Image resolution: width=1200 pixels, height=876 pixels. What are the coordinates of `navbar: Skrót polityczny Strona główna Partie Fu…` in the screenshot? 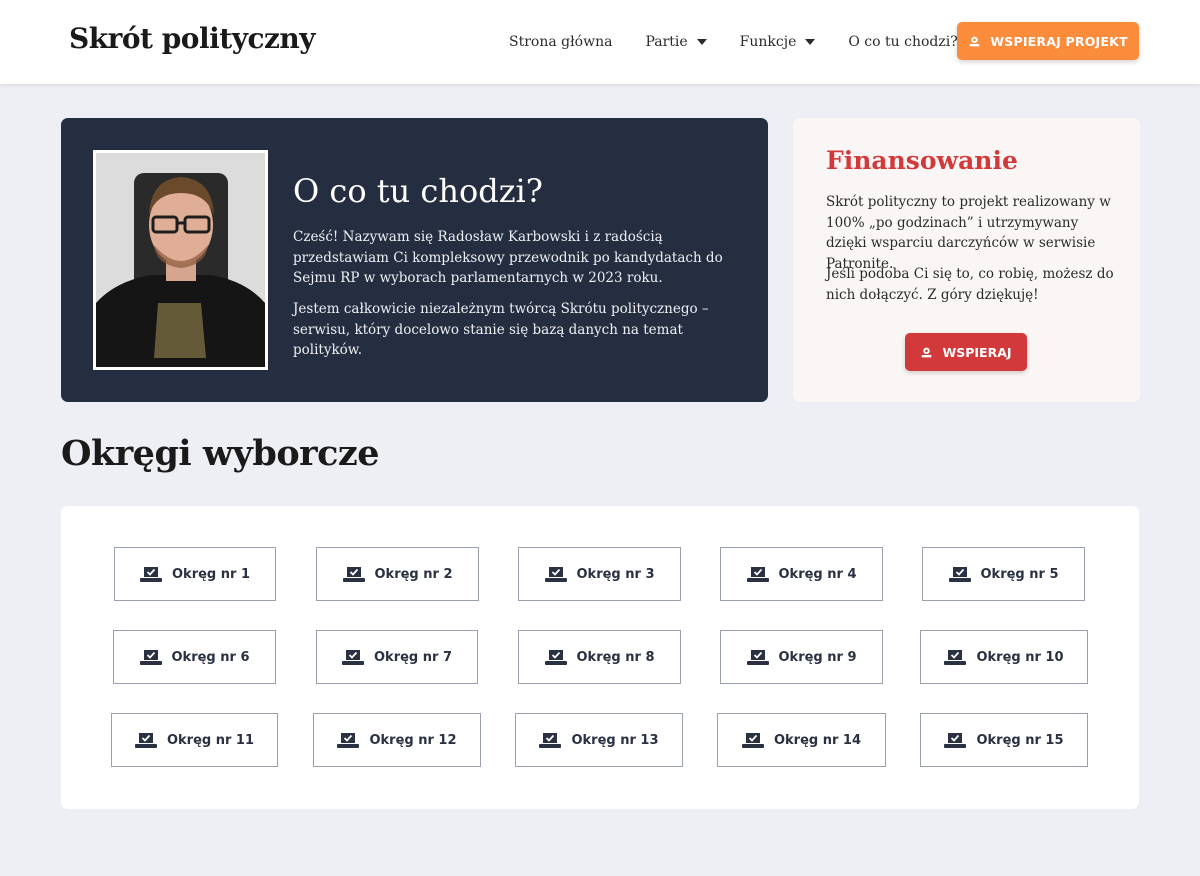 It's located at (600, 42).